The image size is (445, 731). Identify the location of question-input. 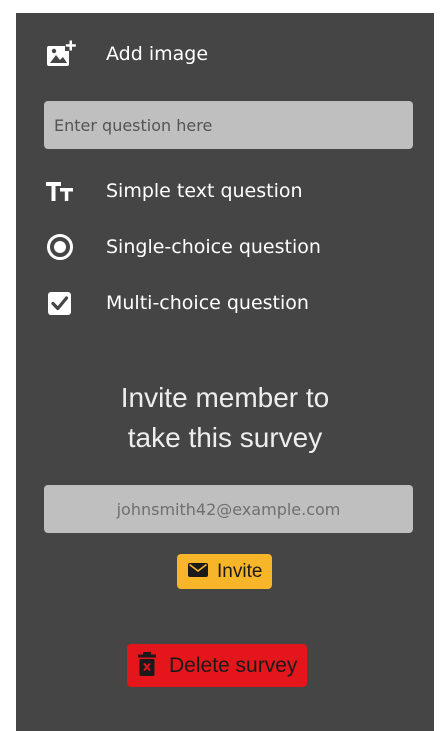
(228, 125).